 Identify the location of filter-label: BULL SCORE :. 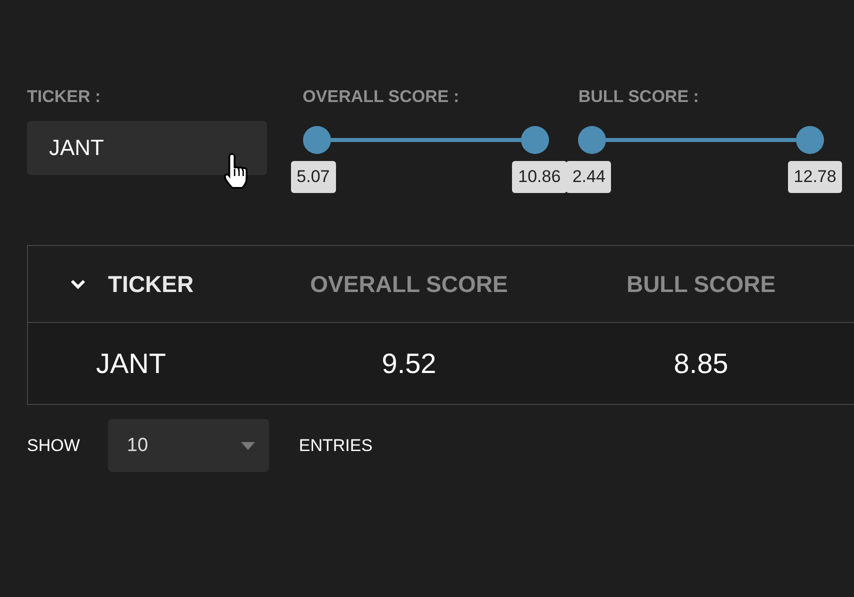
(639, 97).